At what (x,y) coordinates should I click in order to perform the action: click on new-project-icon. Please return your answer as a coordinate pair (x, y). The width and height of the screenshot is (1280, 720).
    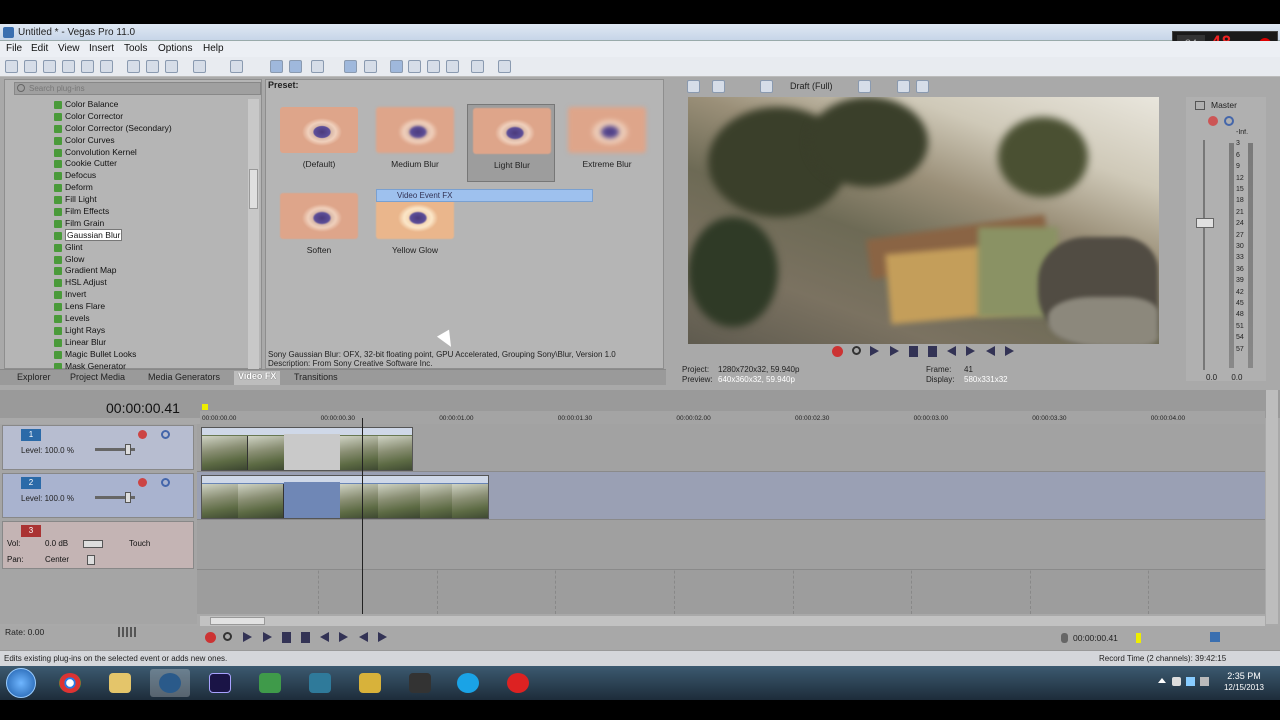
    Looking at the image, I should click on (11, 66).